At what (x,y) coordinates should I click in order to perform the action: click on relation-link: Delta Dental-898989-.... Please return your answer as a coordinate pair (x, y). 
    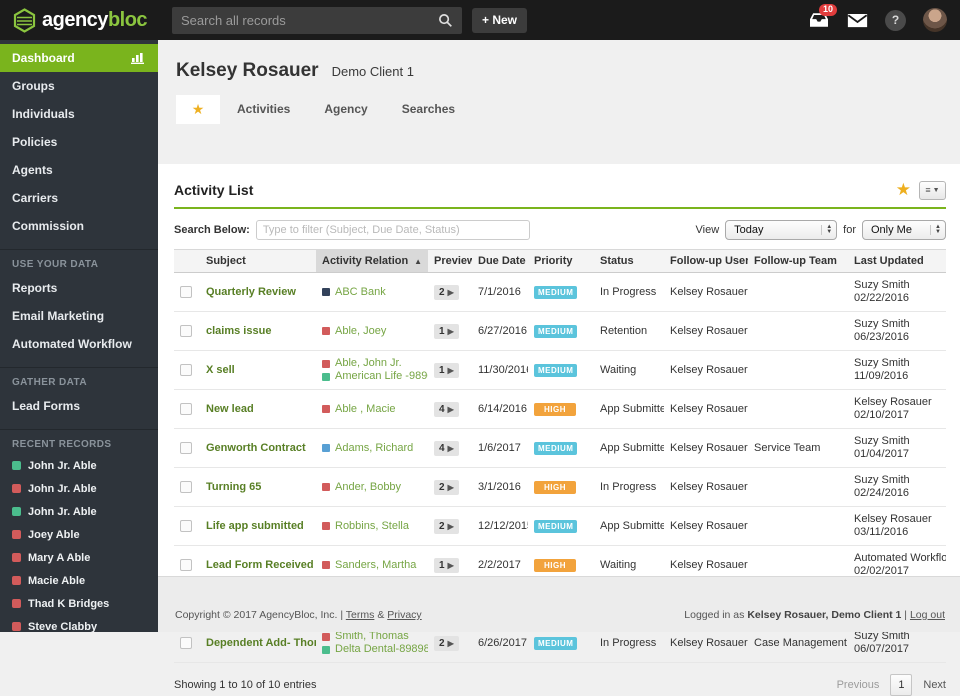
    Looking at the image, I should click on (375, 649).